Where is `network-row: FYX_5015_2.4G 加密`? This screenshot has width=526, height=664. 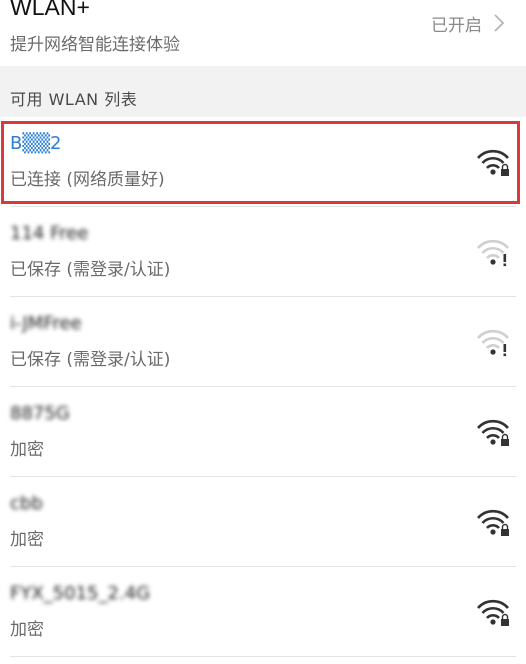
network-row: FYX_5015_2.4G 加密 is located at coordinates (263, 612).